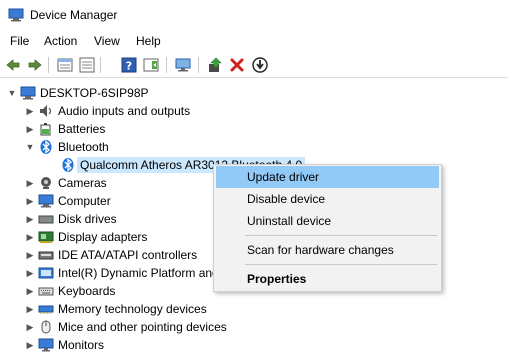 The height and width of the screenshot is (354, 508). I want to click on tree-item-label: Bluetooth, so click(83, 147).